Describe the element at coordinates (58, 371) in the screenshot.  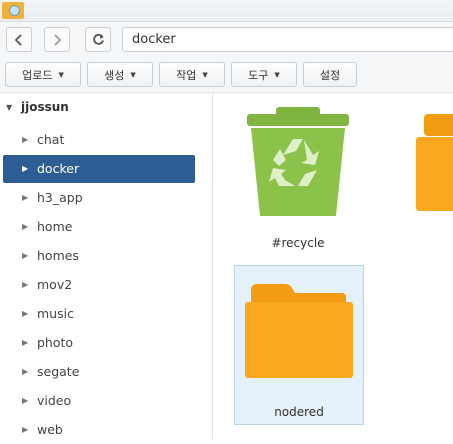
I see `tree-item-label: segate` at that location.